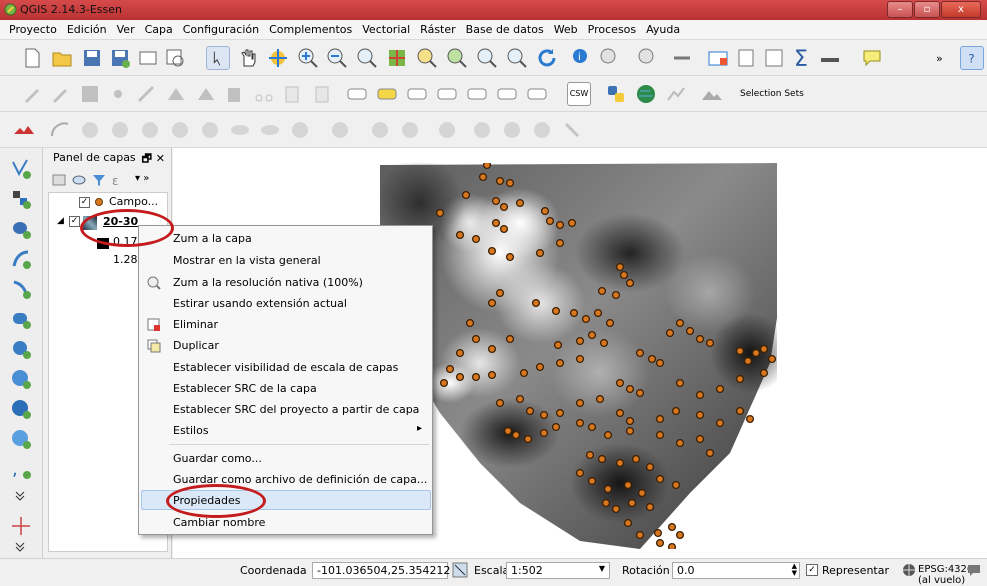 The image size is (987, 586). Describe the element at coordinates (972, 58) in the screenshot. I see `help-icon: ?` at that location.